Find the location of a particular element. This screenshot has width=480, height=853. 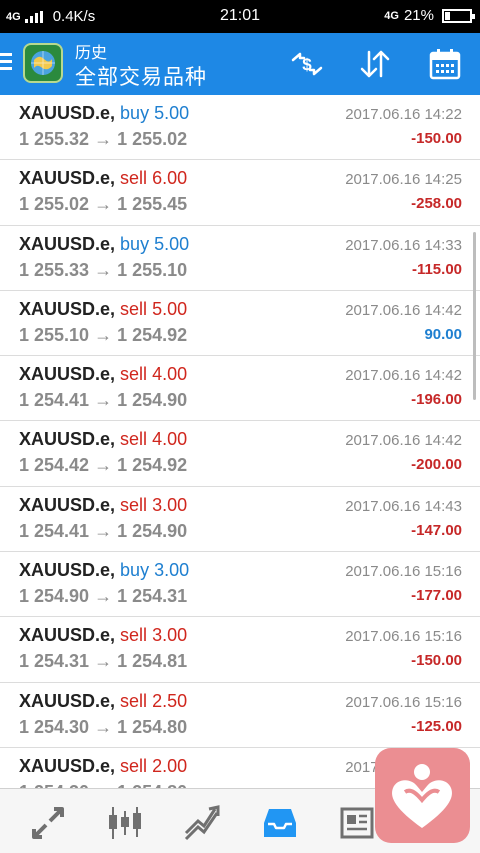

calendar-icon is located at coordinates (445, 64).